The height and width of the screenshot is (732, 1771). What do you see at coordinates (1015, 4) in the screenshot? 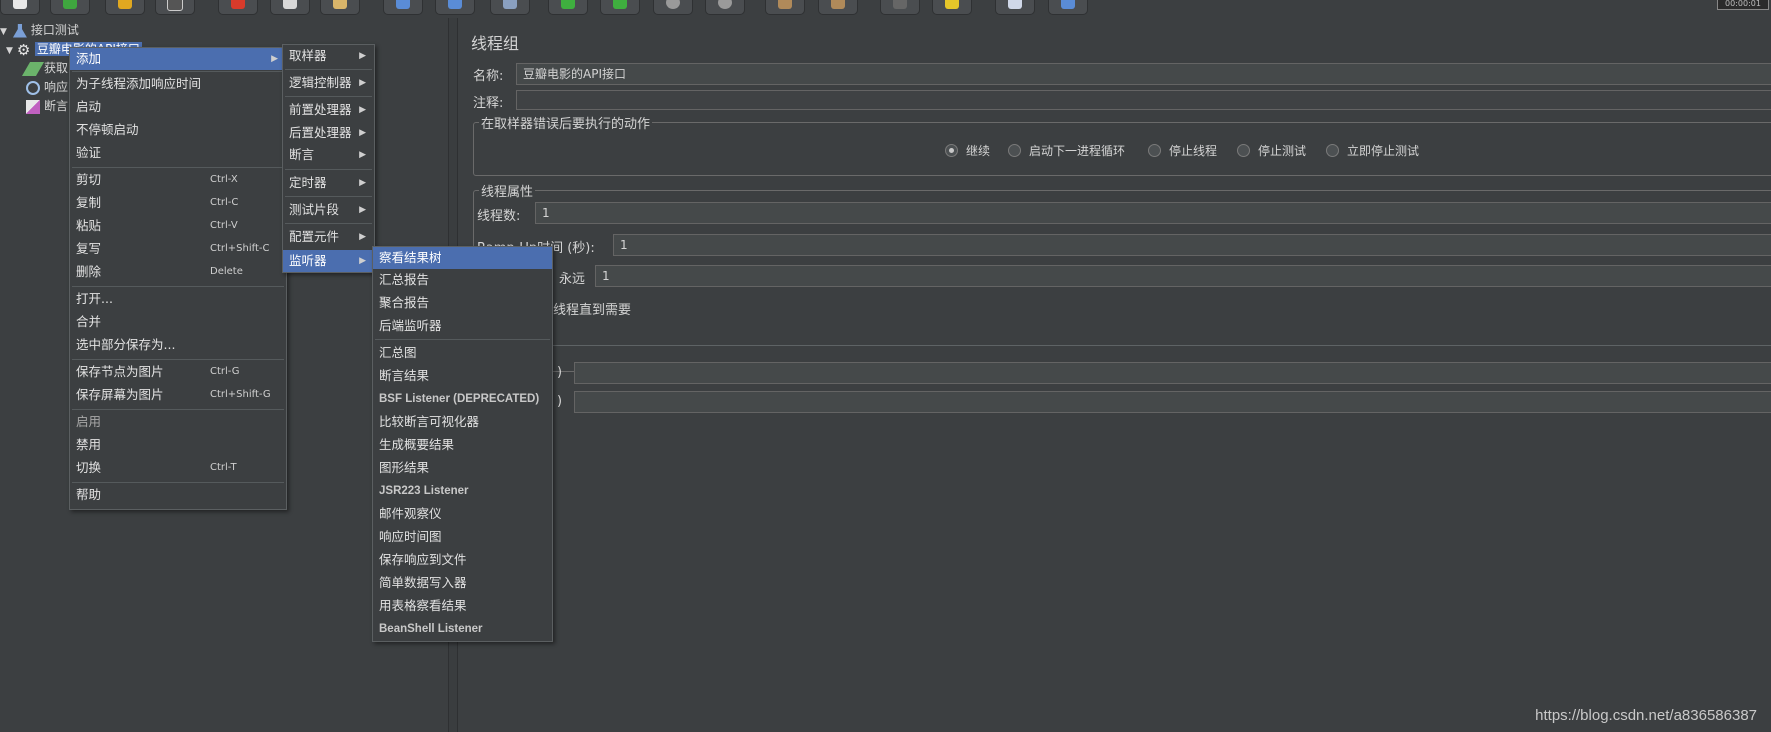
I see `list-icon` at bounding box center [1015, 4].